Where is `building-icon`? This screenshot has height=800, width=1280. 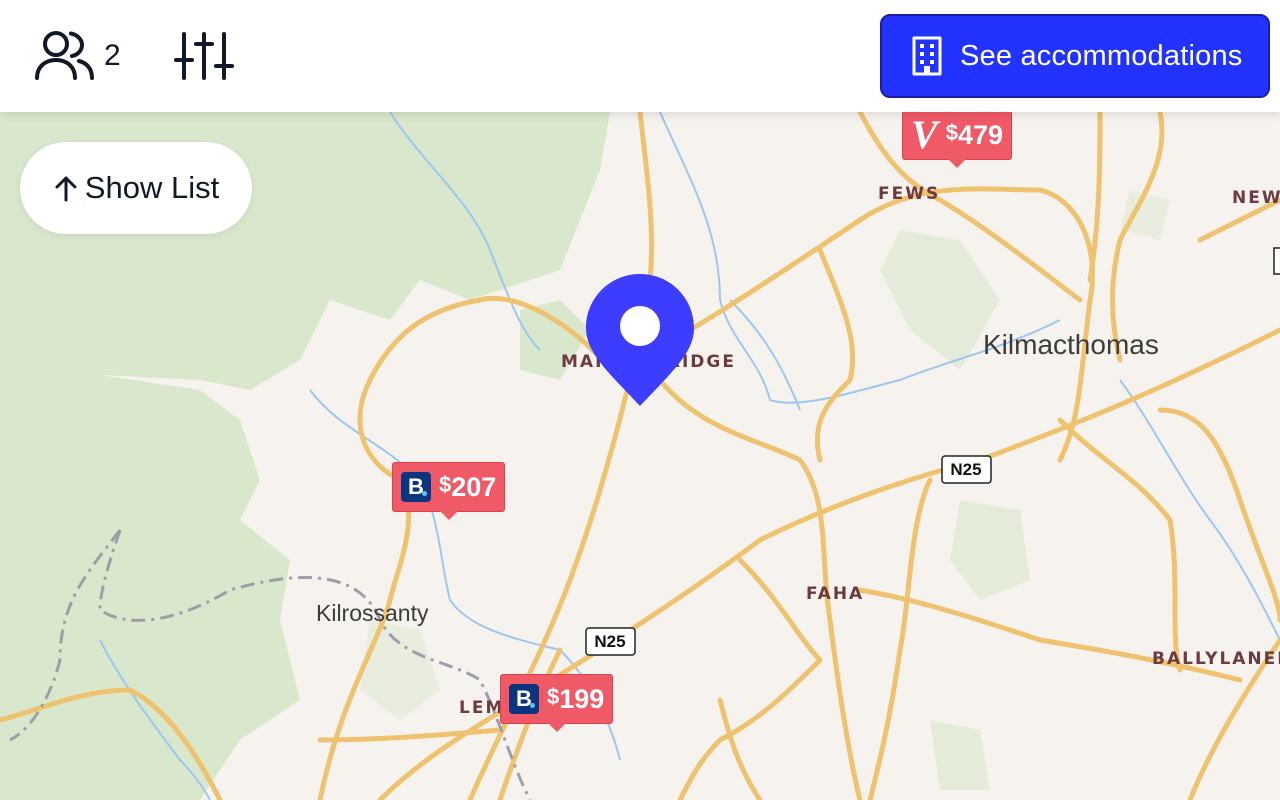
building-icon is located at coordinates (927, 56).